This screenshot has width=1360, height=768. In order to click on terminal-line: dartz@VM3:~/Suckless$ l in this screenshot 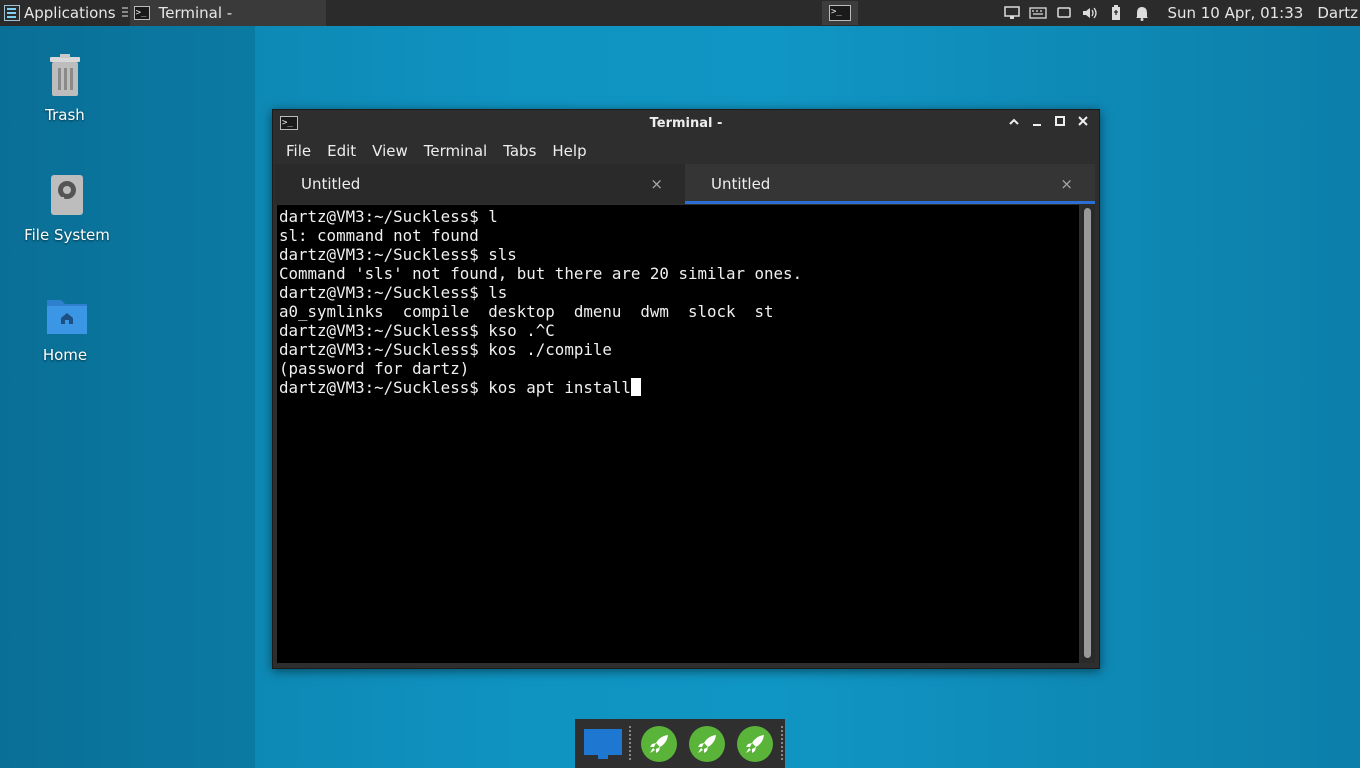, I will do `click(388, 216)`.